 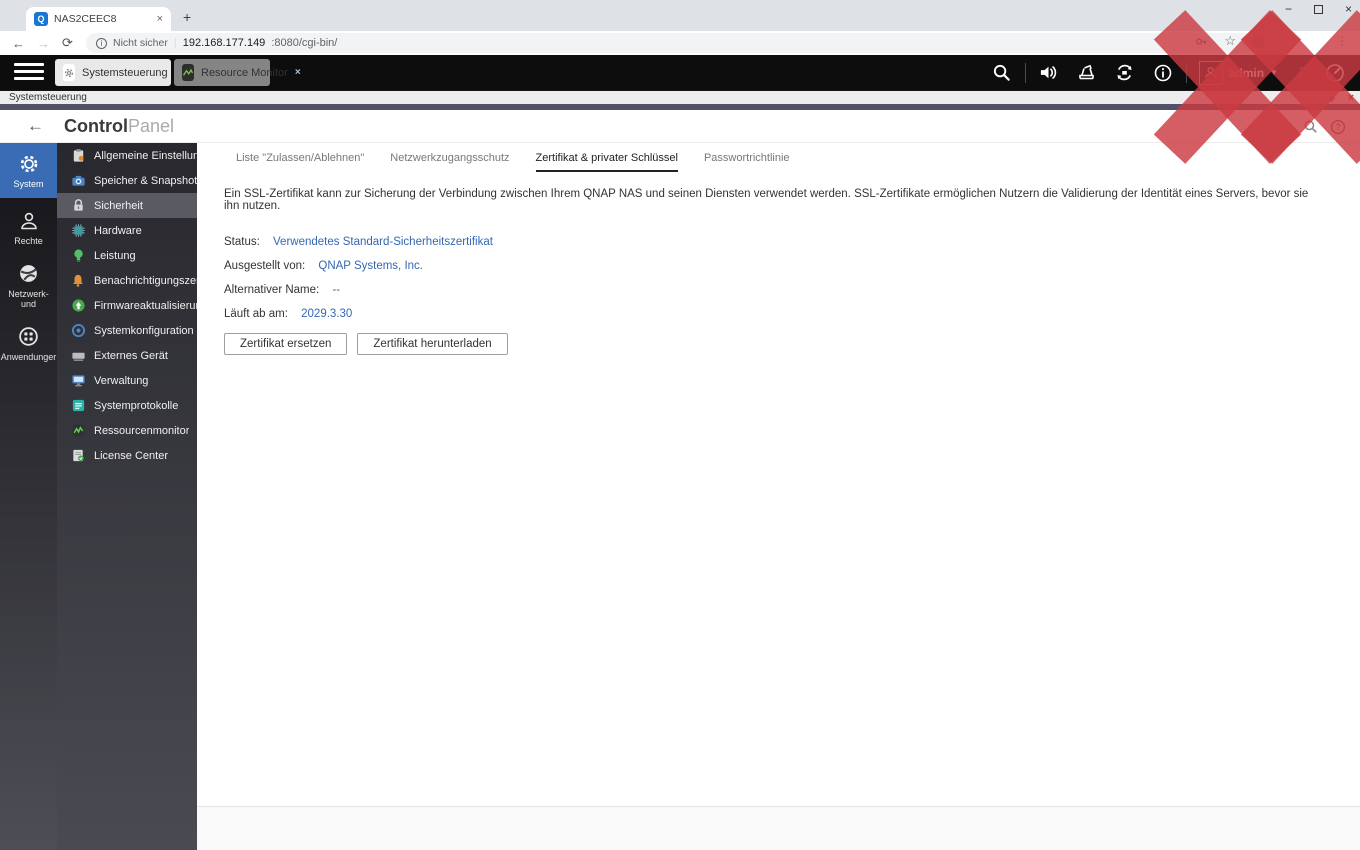 What do you see at coordinates (1332, 98) in the screenshot?
I see `taskbar-controls: − + ×` at bounding box center [1332, 98].